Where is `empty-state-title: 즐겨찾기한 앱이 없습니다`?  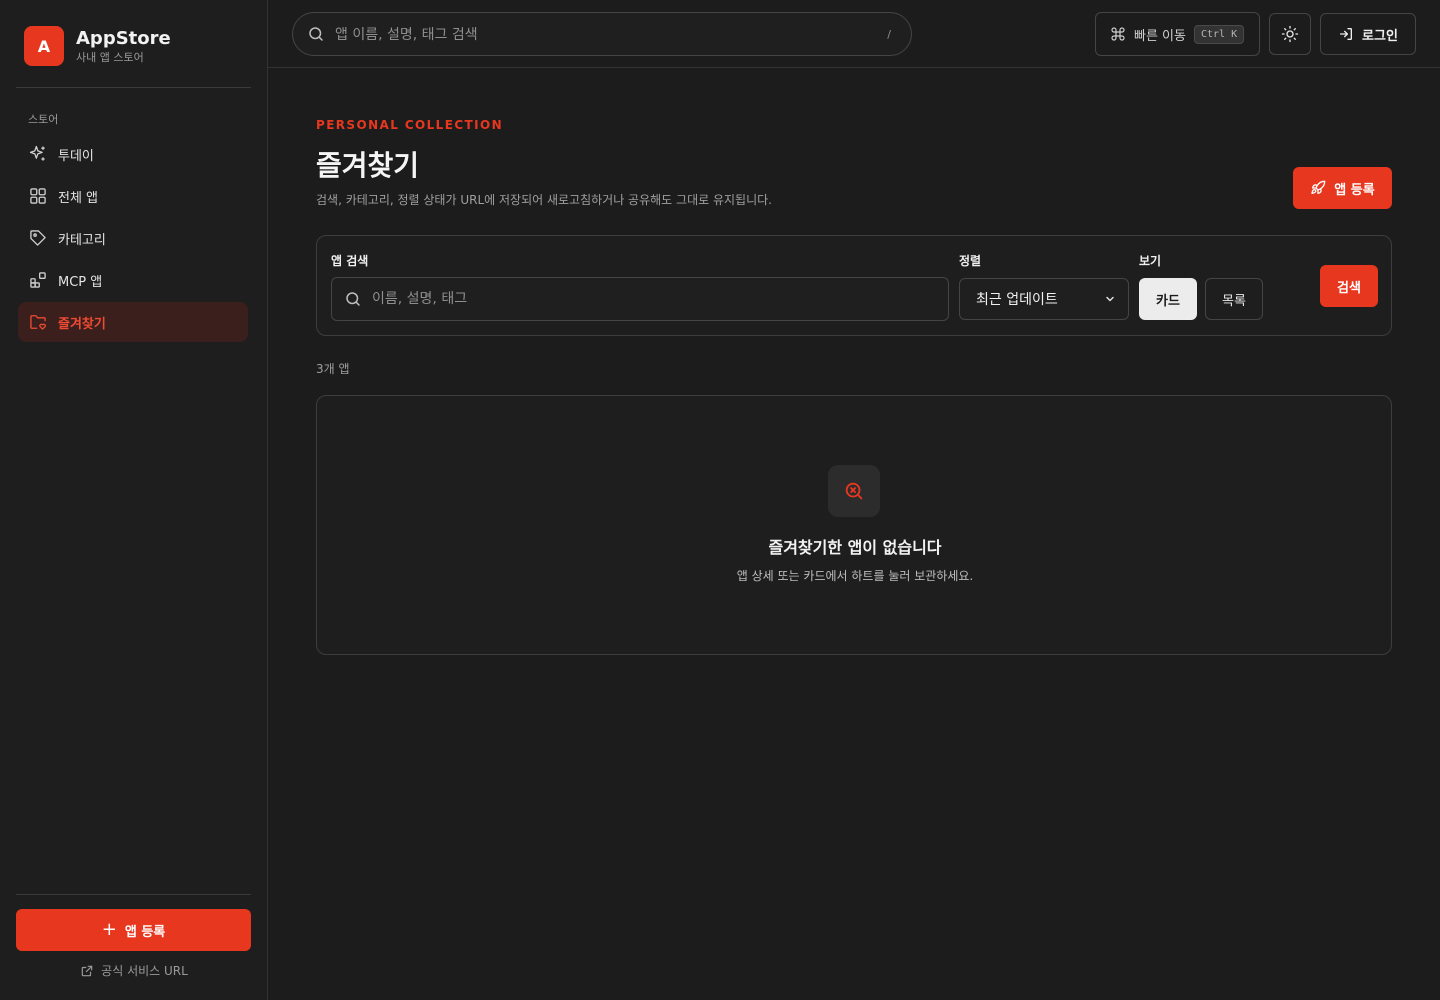 empty-state-title: 즐겨찾기한 앱이 없습니다 is located at coordinates (855, 547).